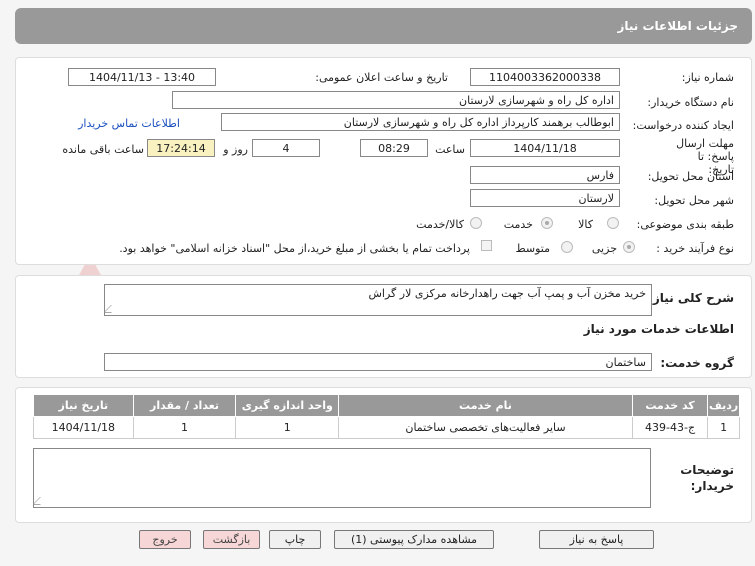 The width and height of the screenshot is (755, 566). Describe the element at coordinates (231, 539) in the screenshot. I see `back-button: بازگشت` at that location.